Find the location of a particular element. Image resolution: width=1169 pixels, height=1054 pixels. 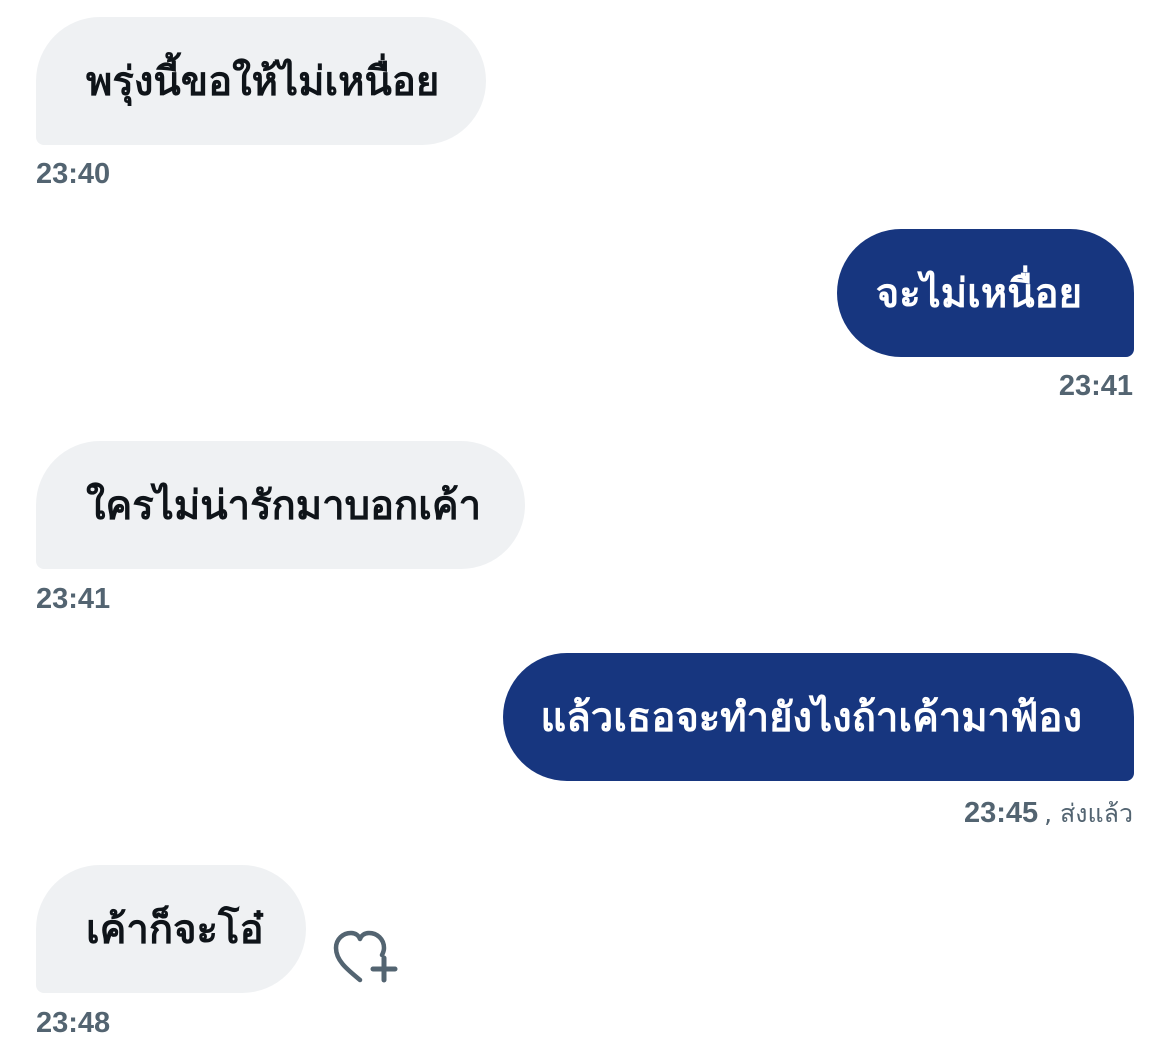

timestamp-text: 23:45 is located at coordinates (1001, 813).